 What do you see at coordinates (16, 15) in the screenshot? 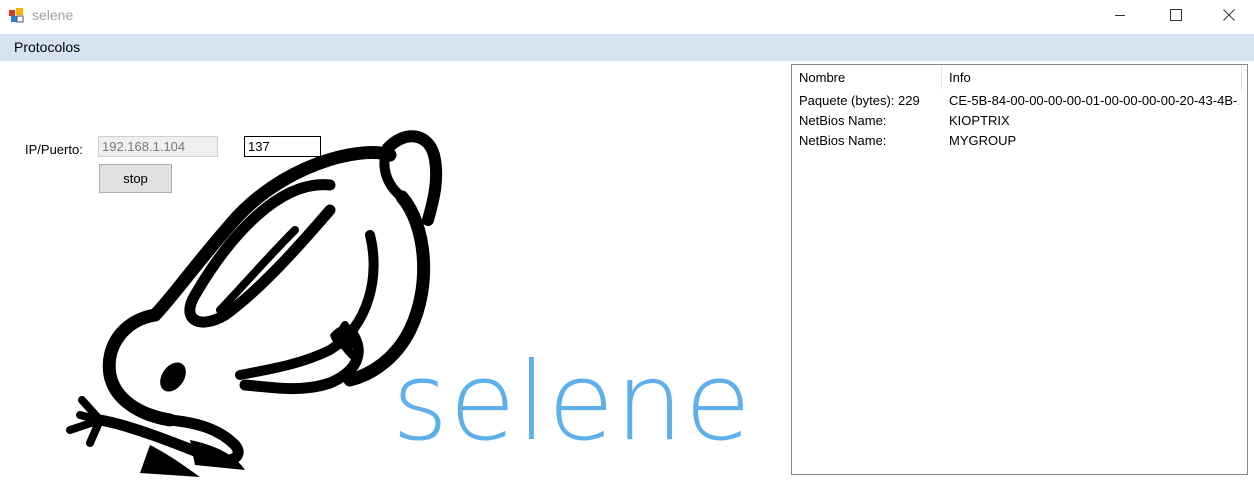
I see `app-icon` at bounding box center [16, 15].